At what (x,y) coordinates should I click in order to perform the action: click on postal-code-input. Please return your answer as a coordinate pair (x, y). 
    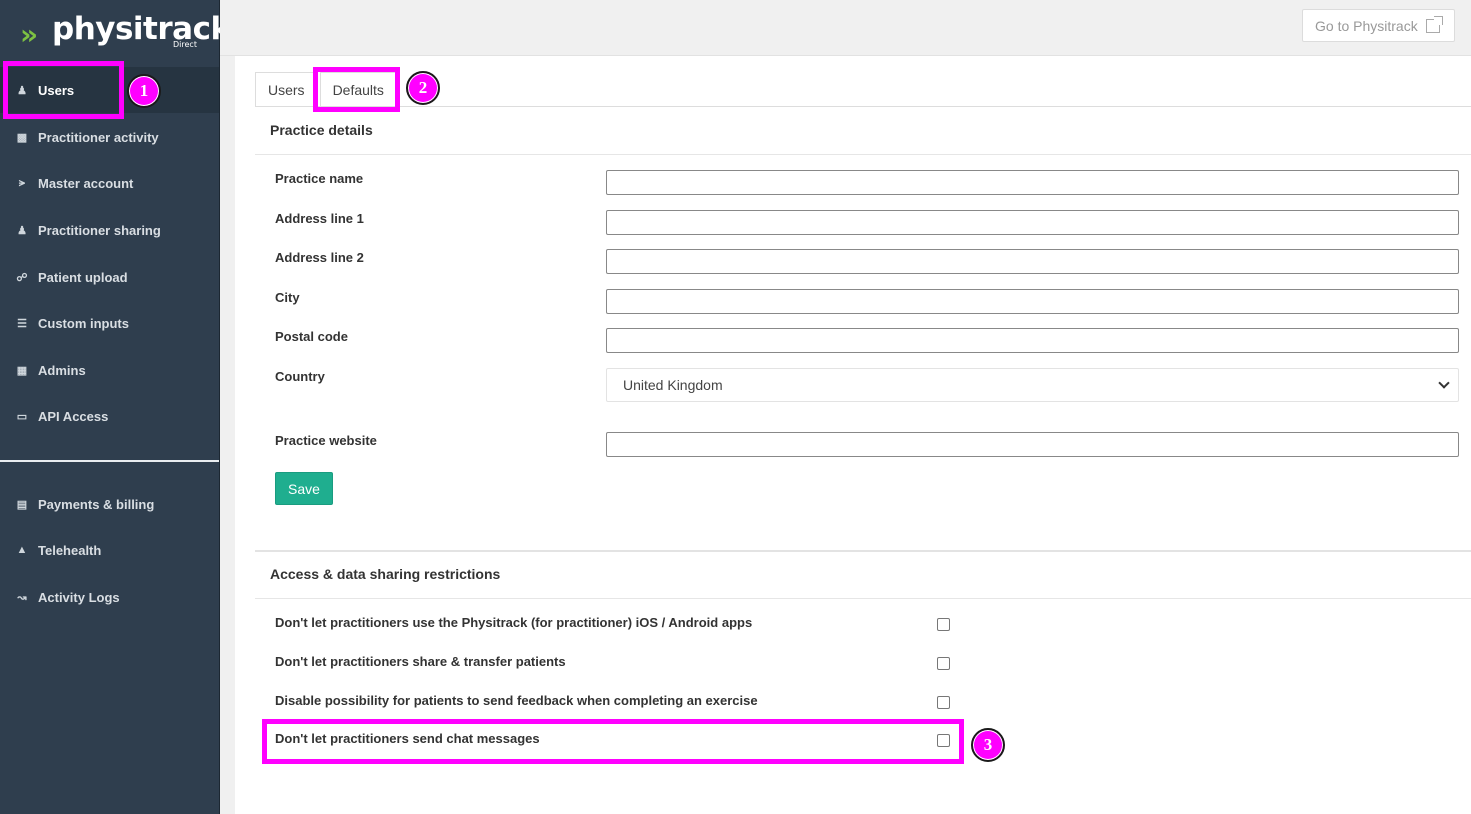
    Looking at the image, I should click on (1032, 340).